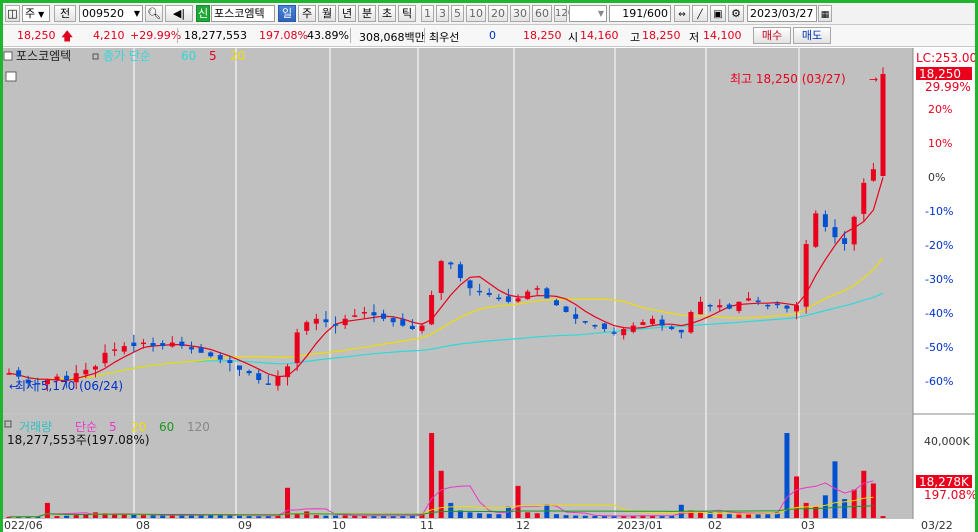  I want to click on stock-code-input: 009520 ▼, so click(111, 13).